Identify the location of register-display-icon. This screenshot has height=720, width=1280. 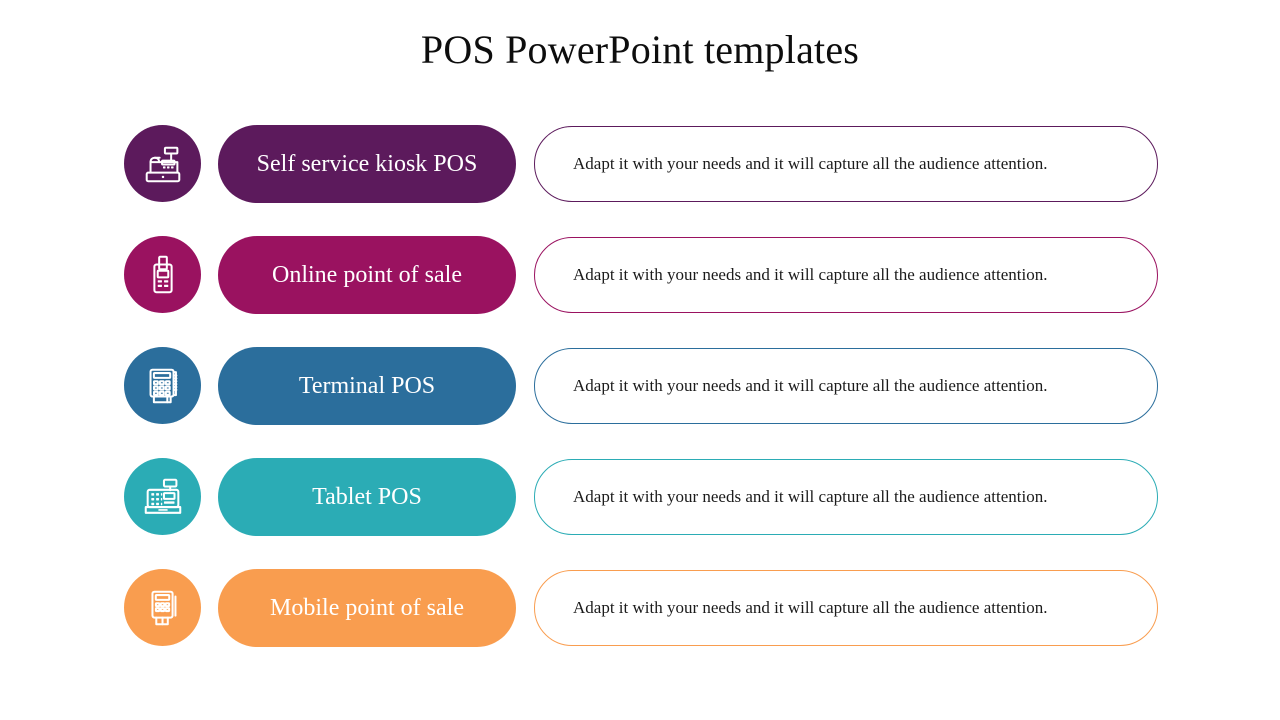
(163, 497).